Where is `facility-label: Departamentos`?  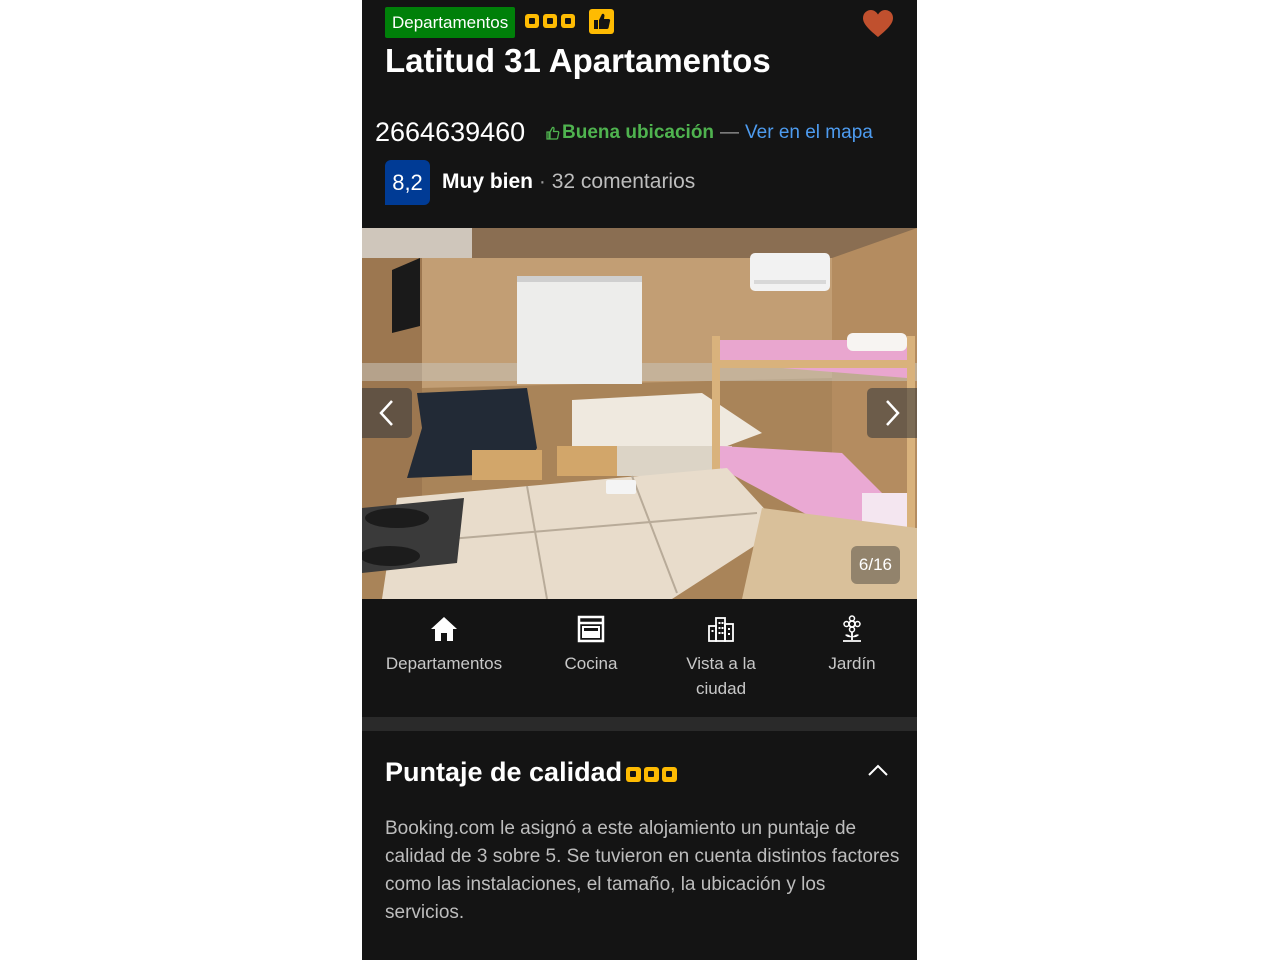
facility-label: Departamentos is located at coordinates (444, 663).